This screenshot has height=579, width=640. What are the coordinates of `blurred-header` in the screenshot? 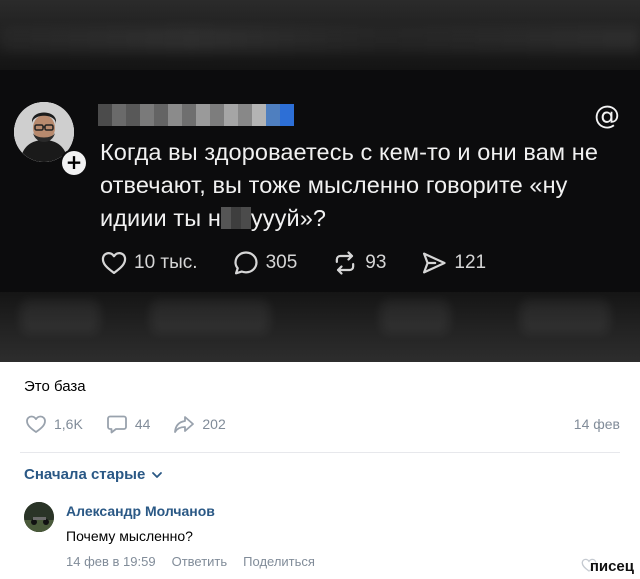 It's located at (320, 35).